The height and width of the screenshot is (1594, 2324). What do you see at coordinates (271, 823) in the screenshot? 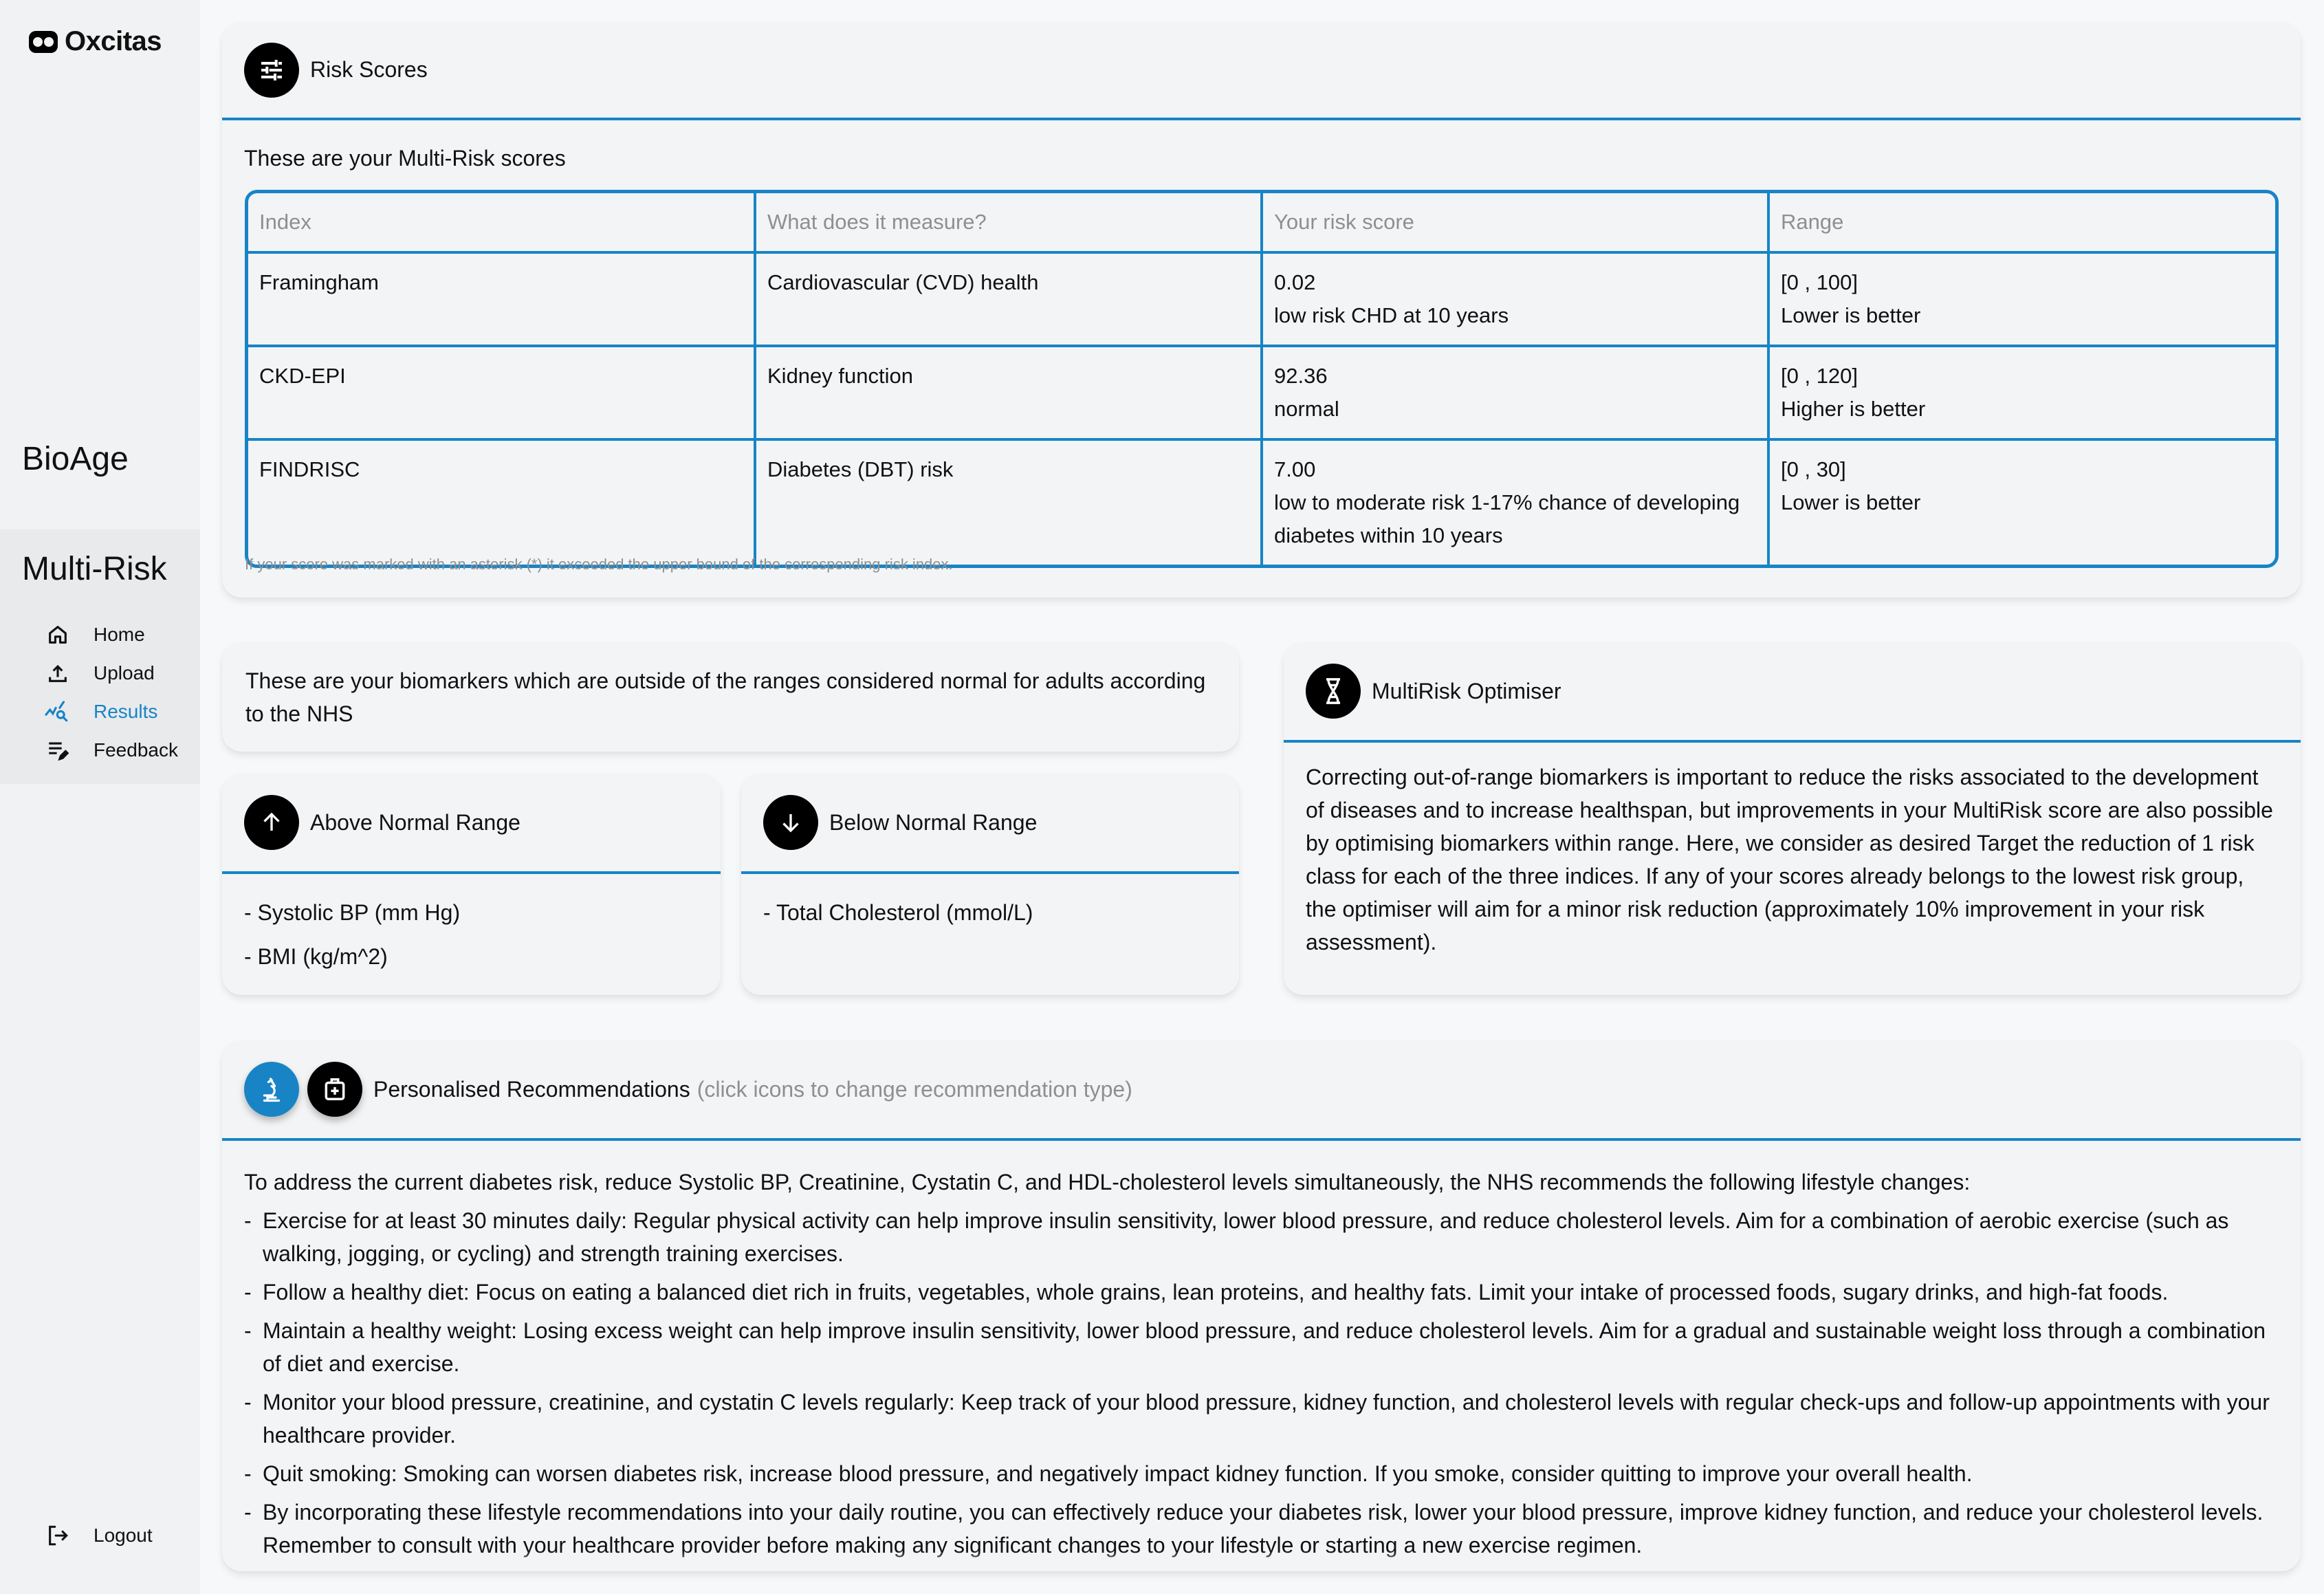
I see `arrow-up-icon` at bounding box center [271, 823].